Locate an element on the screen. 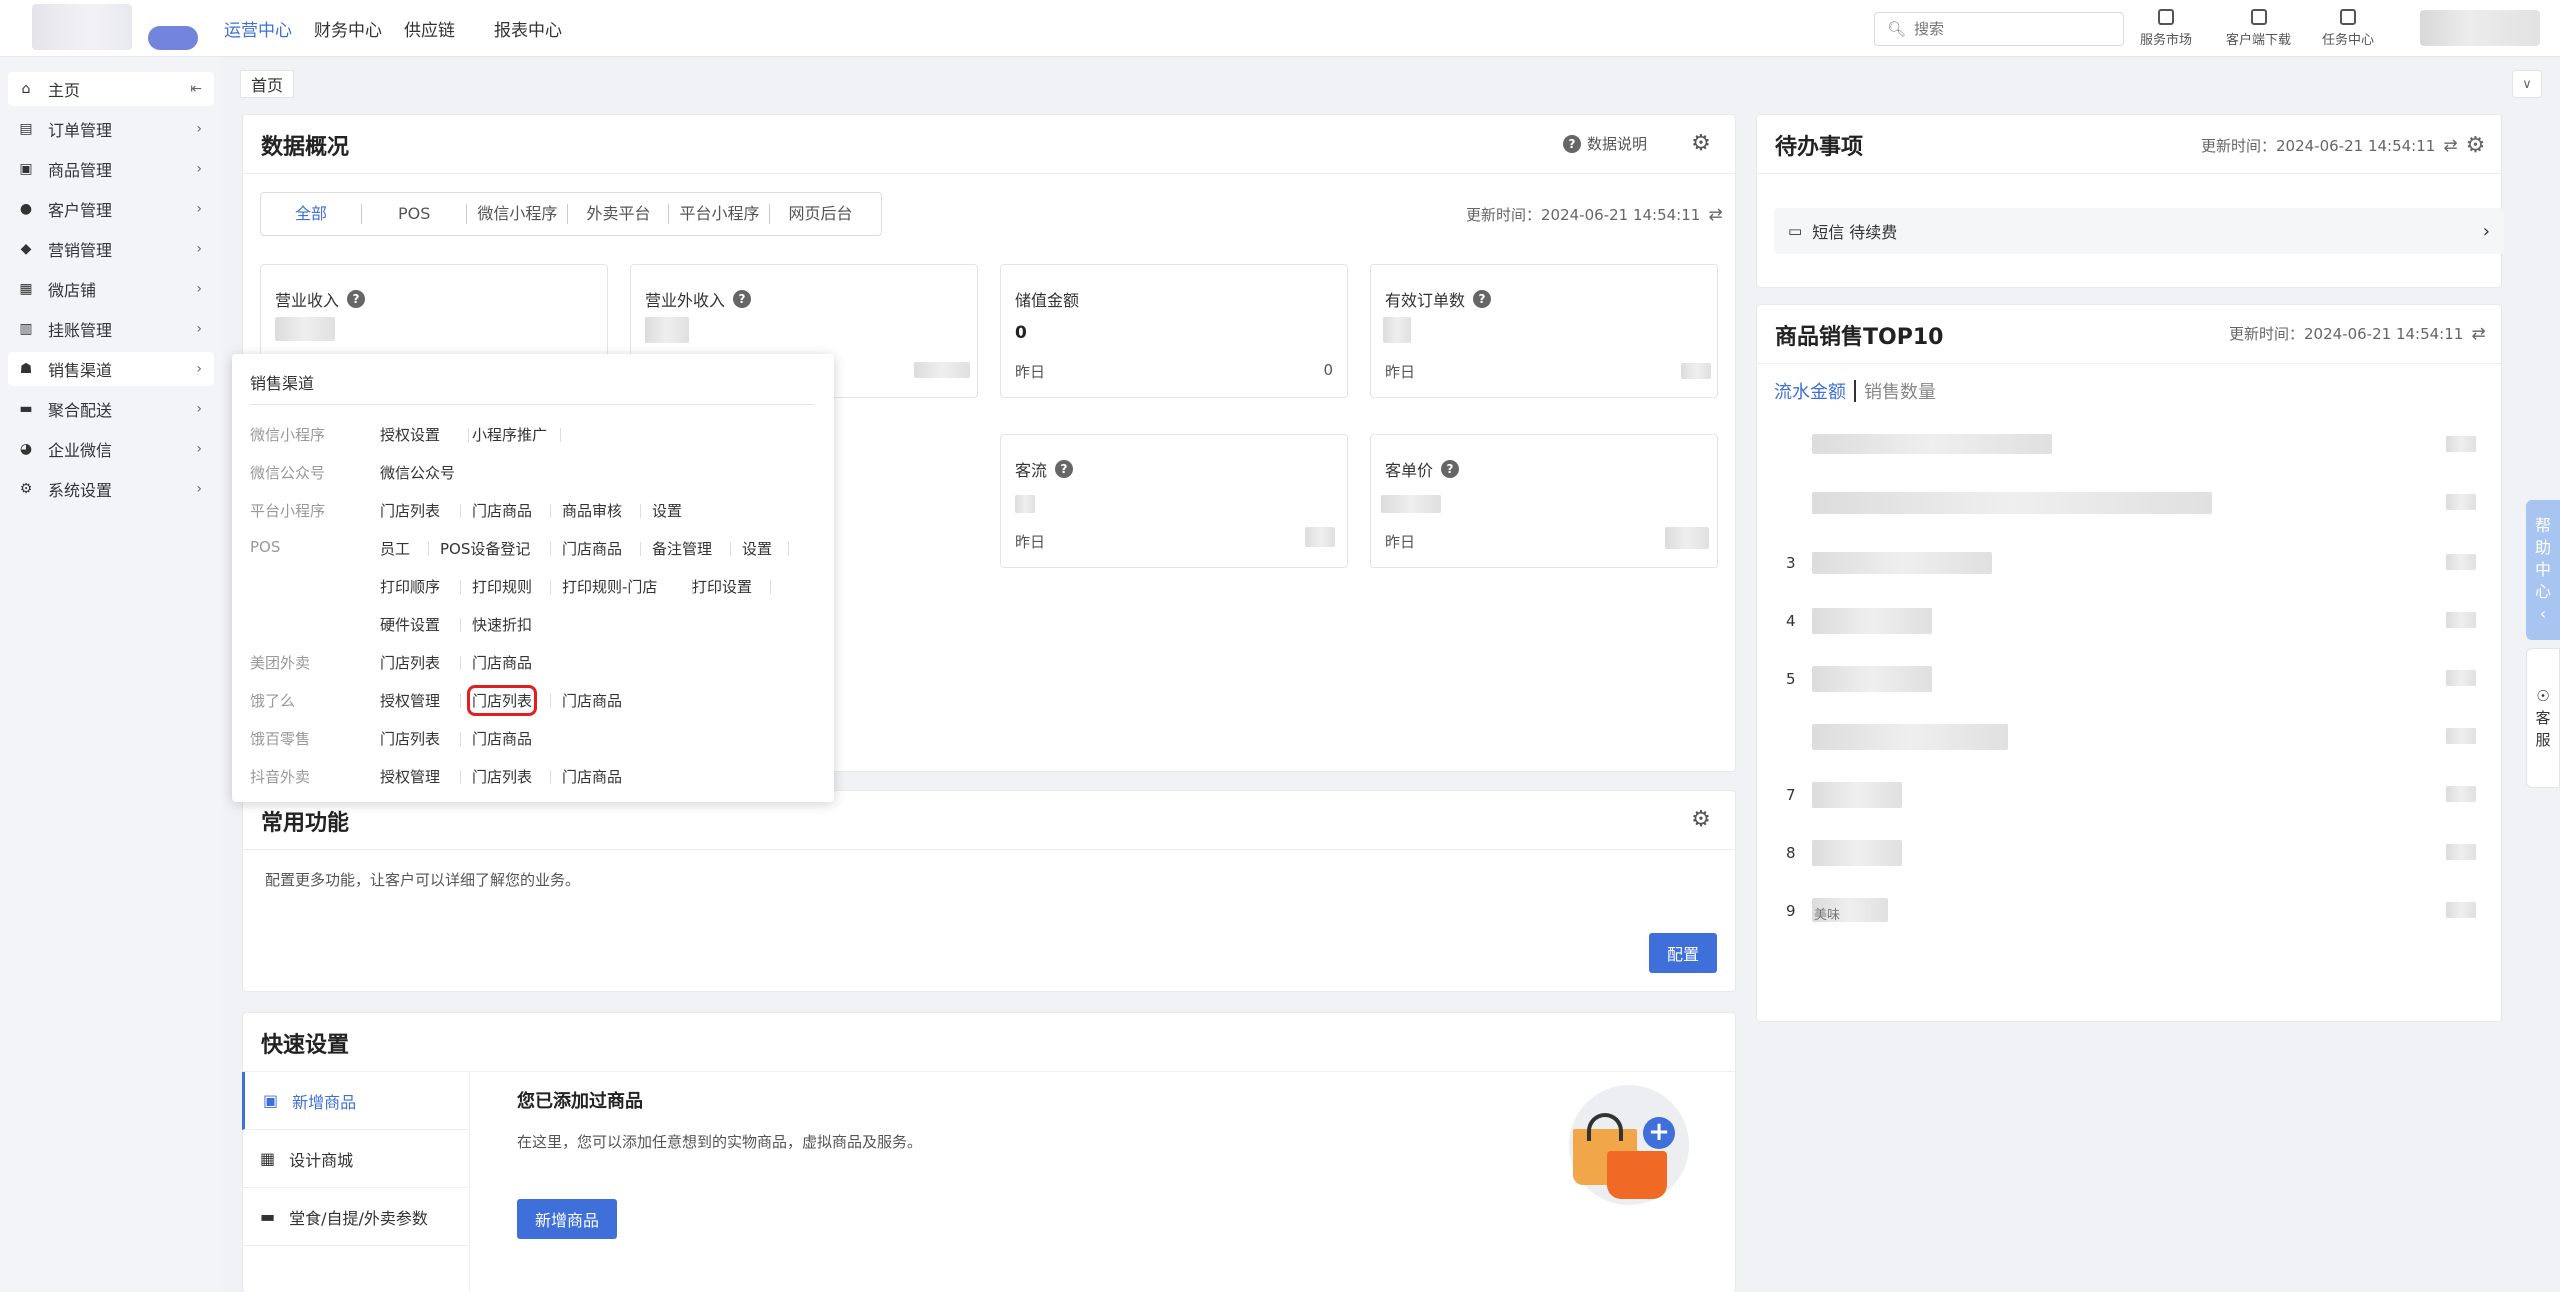 This screenshot has height=1292, width=2560. tab-platform-mini: 平台小程序 is located at coordinates (720, 214).